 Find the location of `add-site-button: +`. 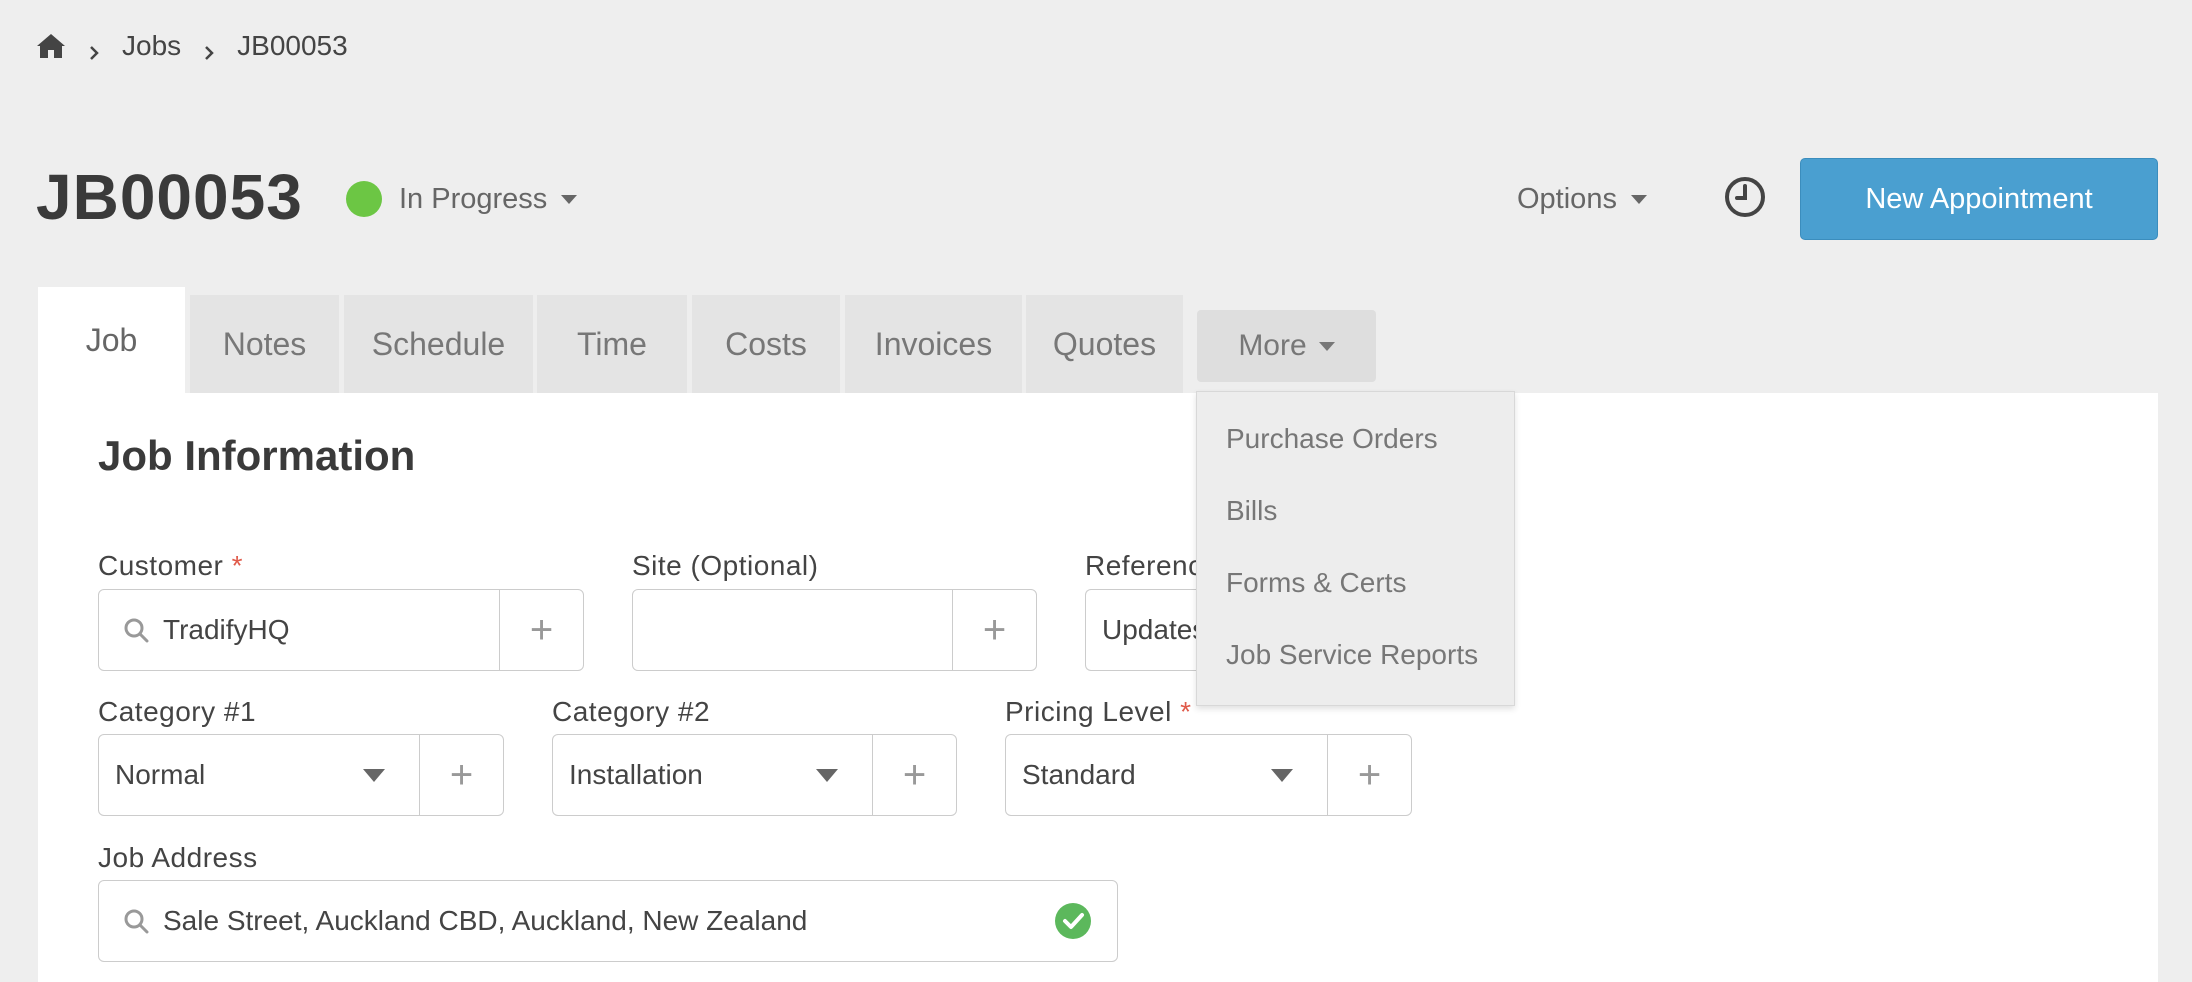

add-site-button: + is located at coordinates (994, 630).